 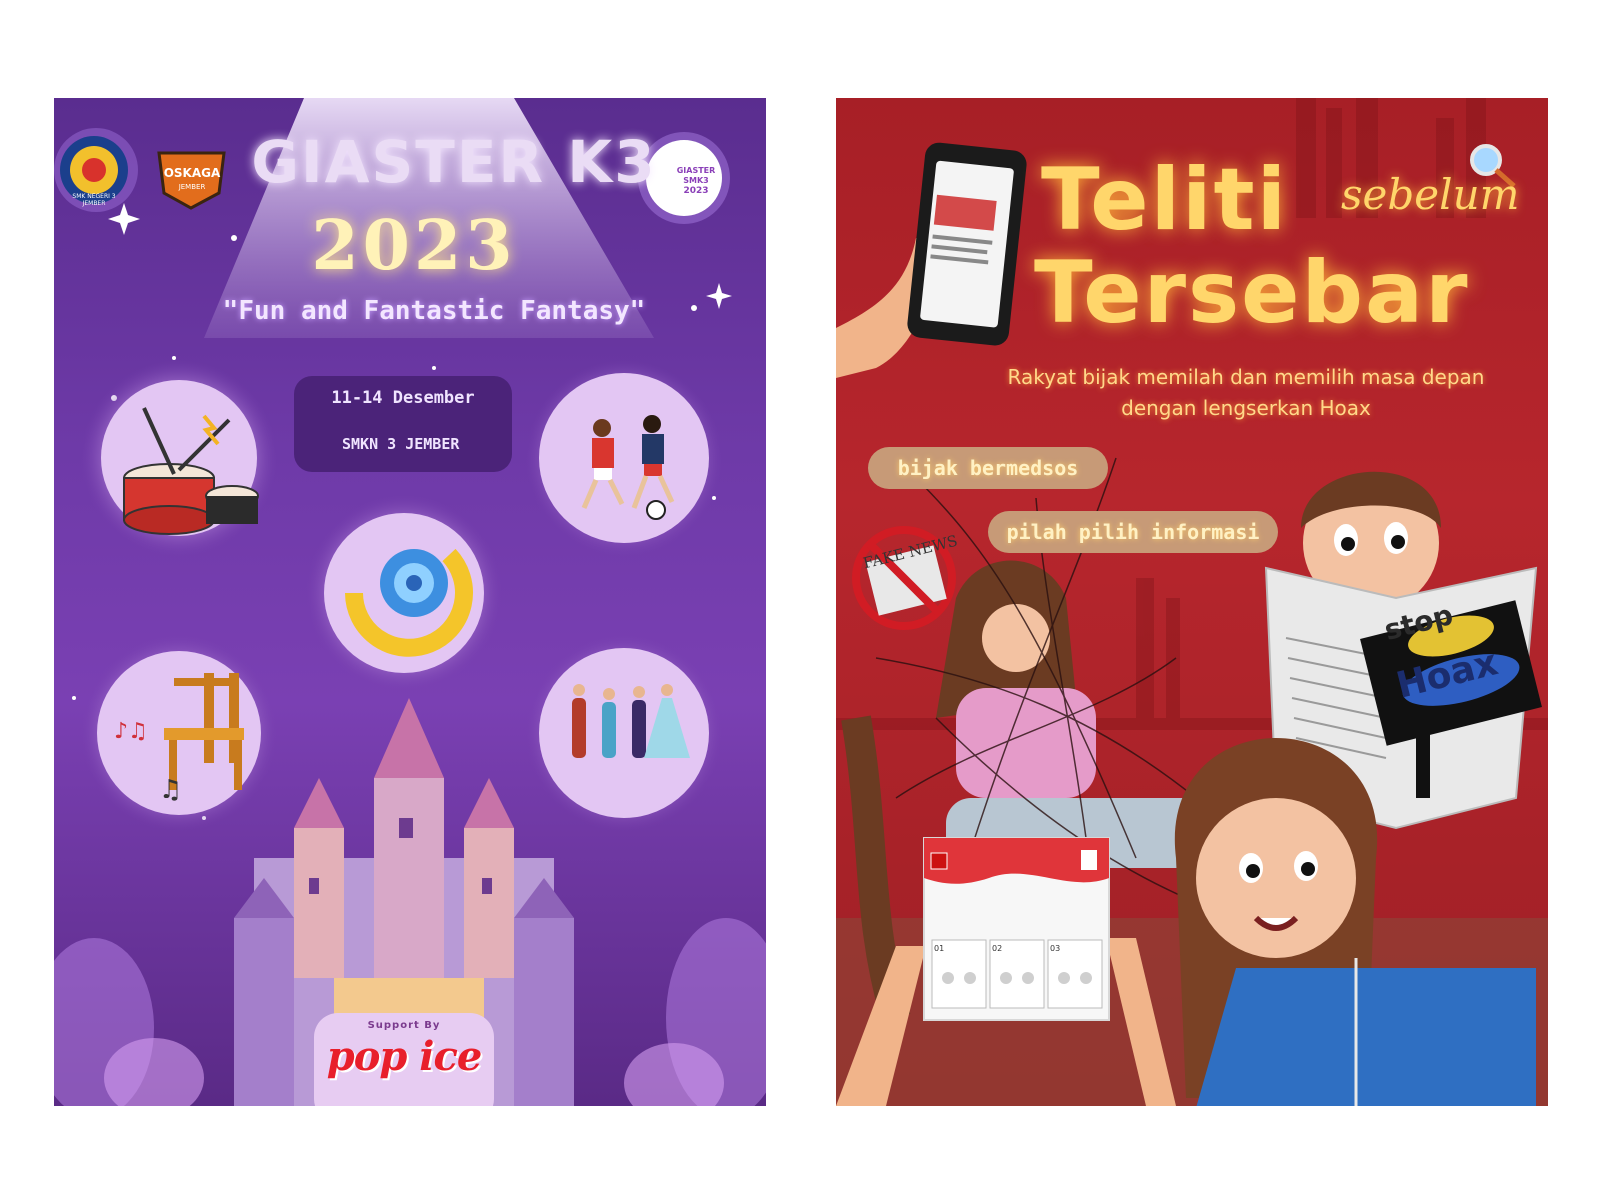 What do you see at coordinates (997, 948) in the screenshot?
I see `ballot-number-2: 02` at bounding box center [997, 948].